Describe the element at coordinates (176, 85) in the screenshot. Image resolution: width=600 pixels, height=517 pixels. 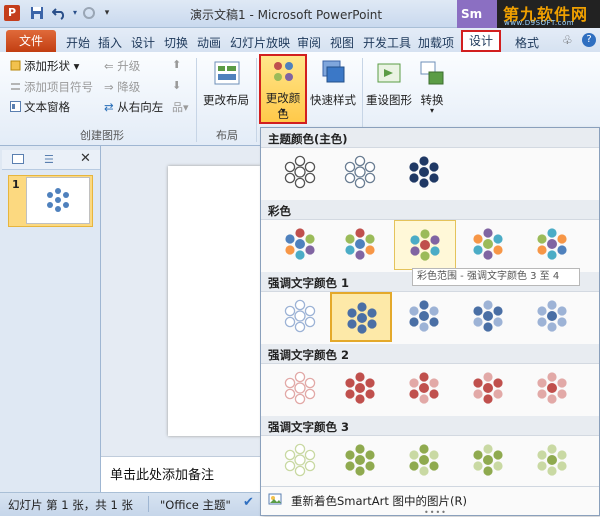
I see `move-down-icon: ⬇` at that location.